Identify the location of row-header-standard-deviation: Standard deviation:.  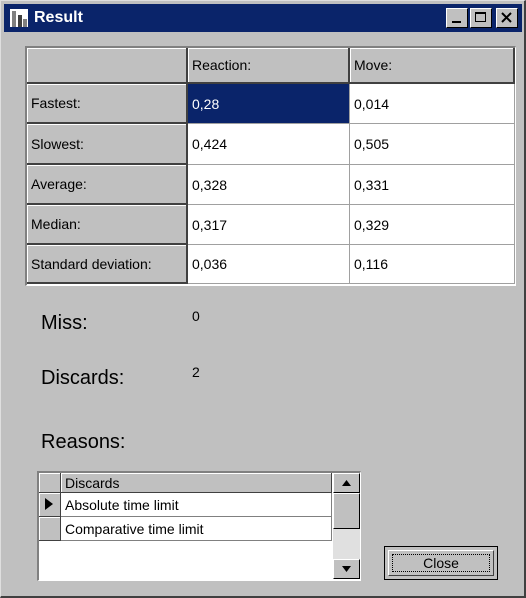
(107, 264).